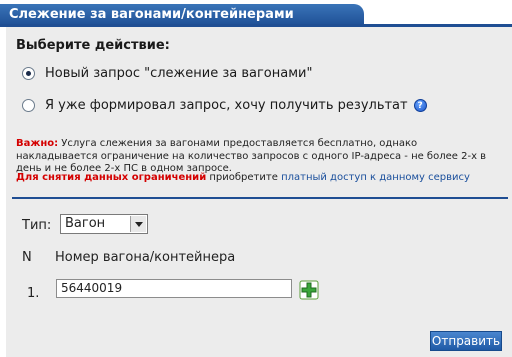 This screenshot has width=512, height=357. I want to click on column-header-n: N, so click(27, 257).